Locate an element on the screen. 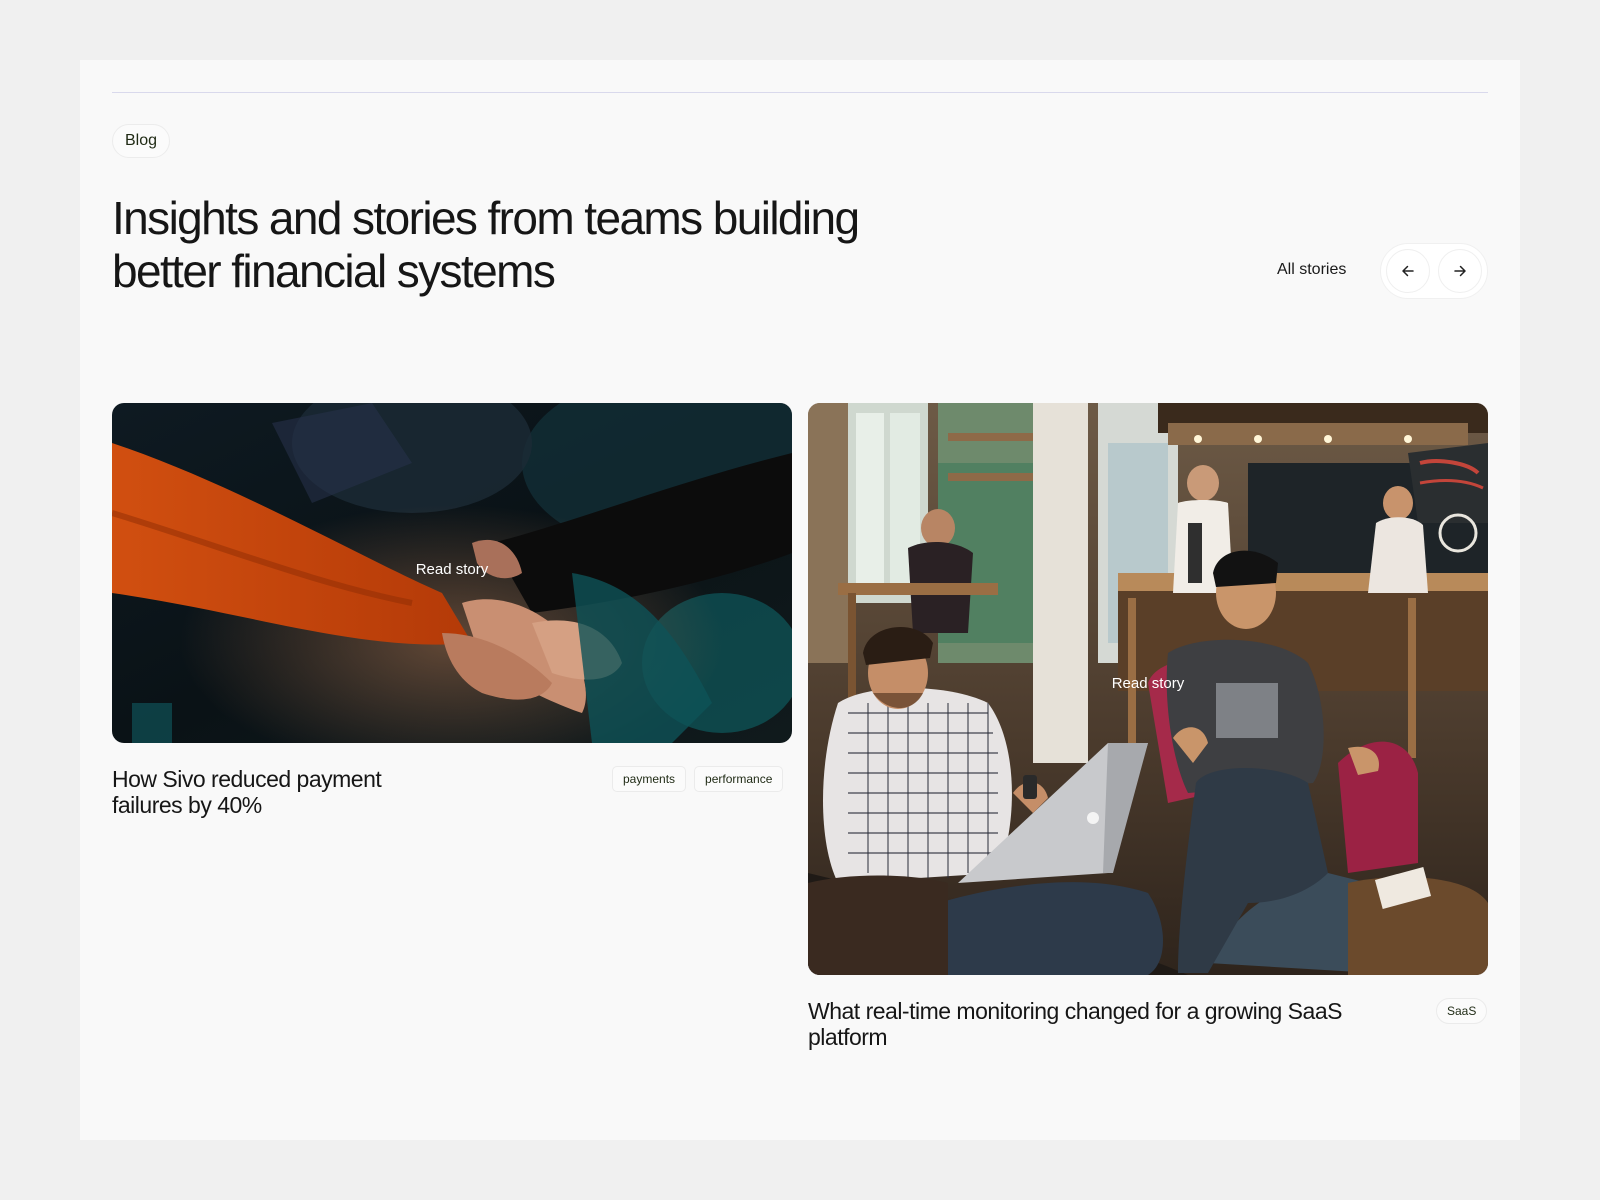 This screenshot has height=1200, width=1600. headline-line-2: better financial systems is located at coordinates (334, 271).